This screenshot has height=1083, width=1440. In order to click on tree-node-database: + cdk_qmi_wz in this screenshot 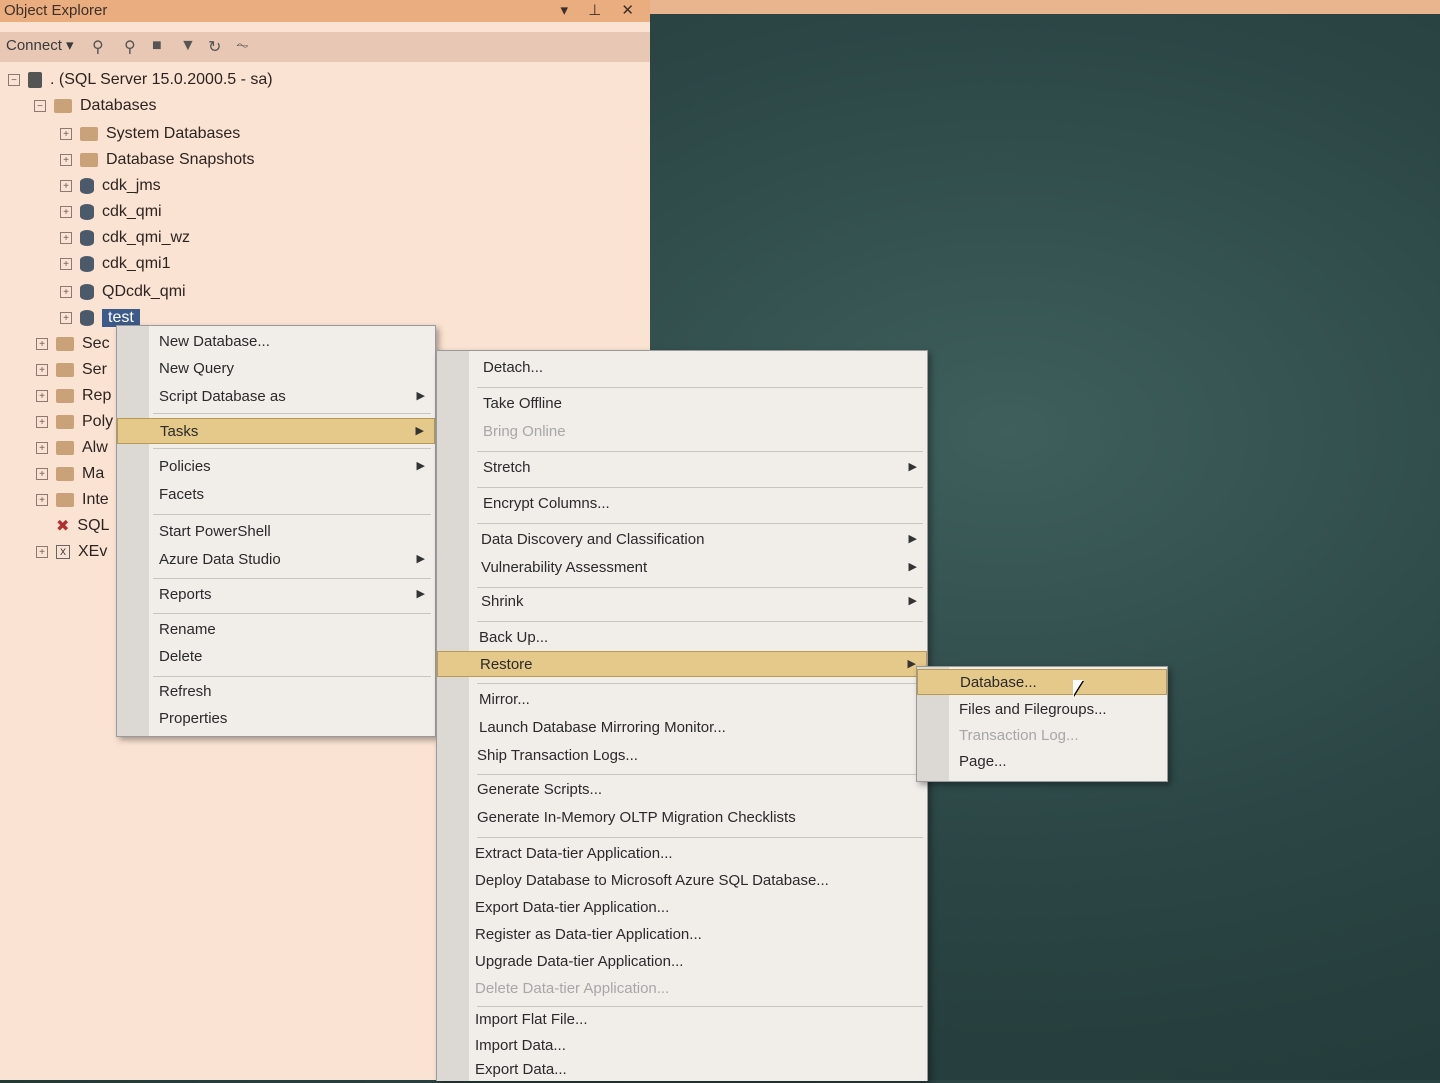, I will do `click(125, 238)`.